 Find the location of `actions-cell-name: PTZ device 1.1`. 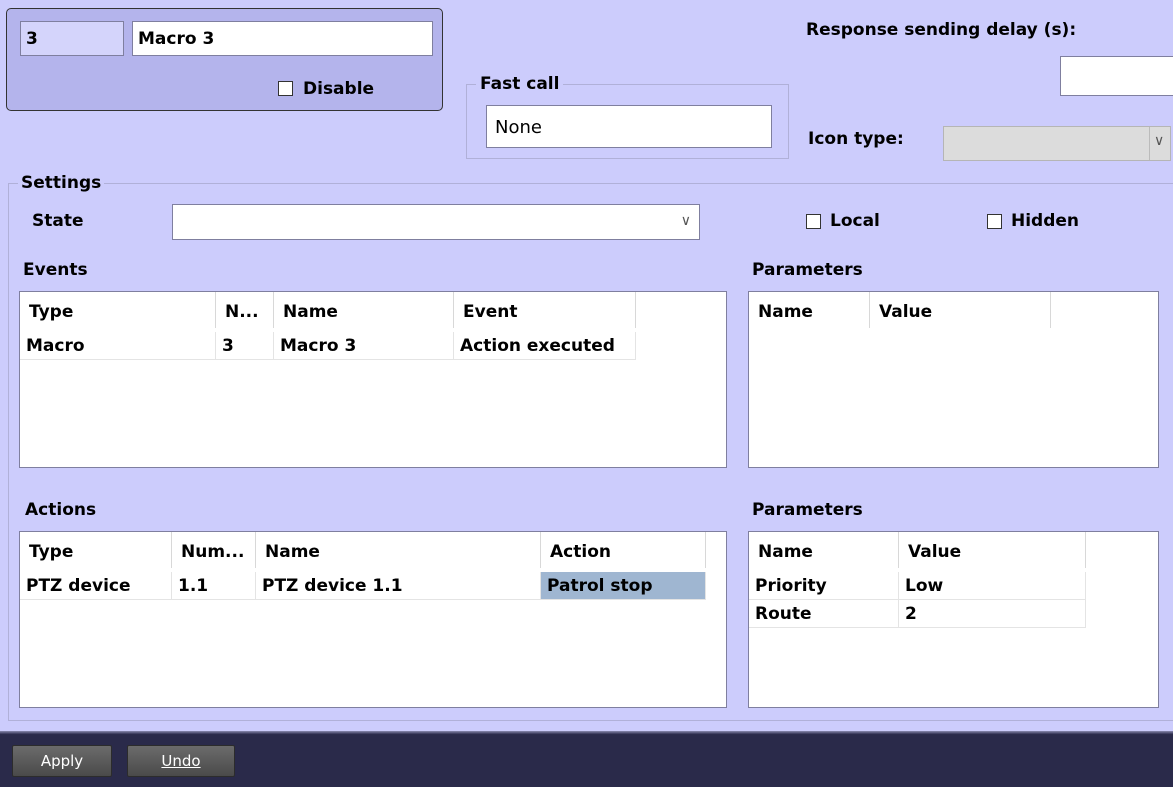

actions-cell-name: PTZ device 1.1 is located at coordinates (398, 586).